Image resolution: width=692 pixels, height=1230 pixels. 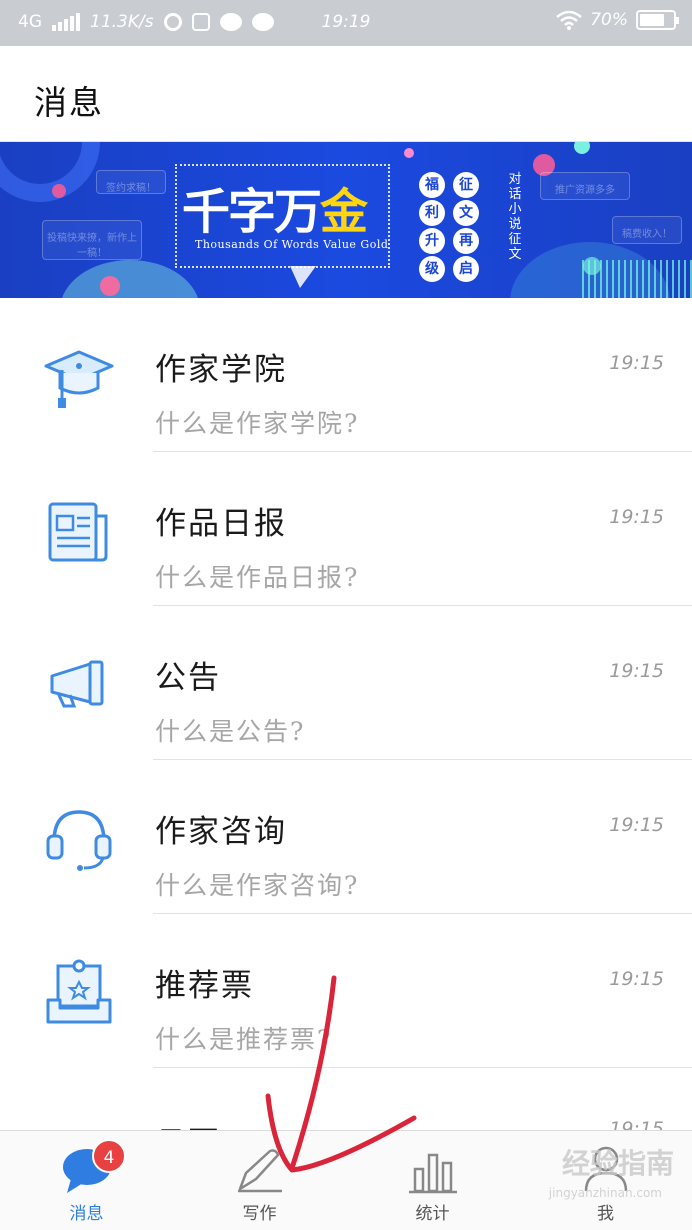 I want to click on tab-write: 写作, so click(x=259, y=1180).